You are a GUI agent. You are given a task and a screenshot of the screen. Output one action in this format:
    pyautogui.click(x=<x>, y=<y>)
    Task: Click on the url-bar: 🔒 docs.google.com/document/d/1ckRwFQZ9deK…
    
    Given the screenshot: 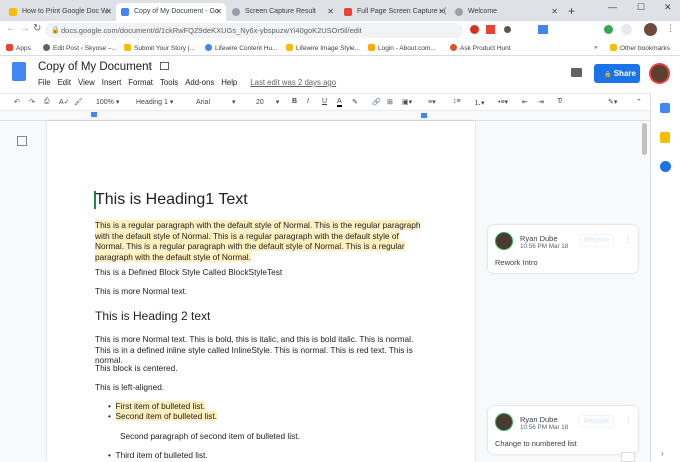 What is the action you would take?
    pyautogui.click(x=254, y=30)
    